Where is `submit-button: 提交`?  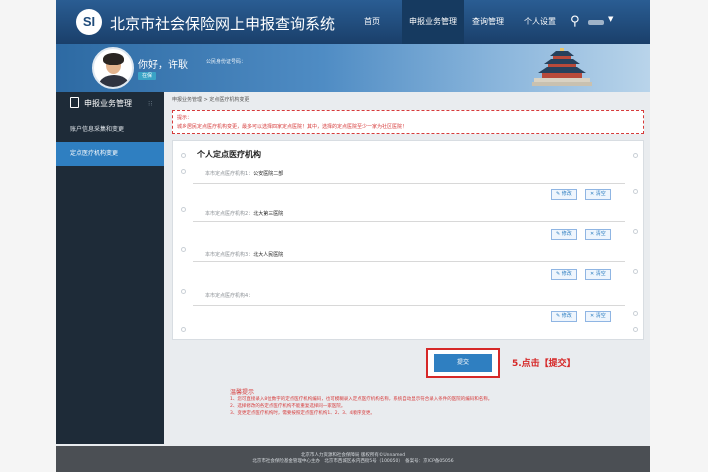
submit-button: 提交 is located at coordinates (463, 363).